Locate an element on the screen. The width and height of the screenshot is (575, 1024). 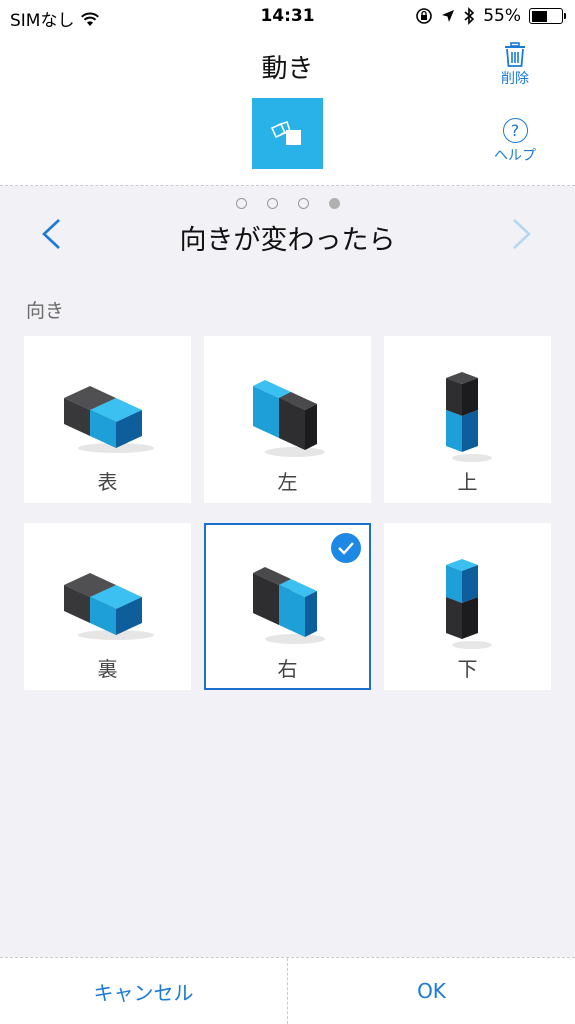
orientation-option-label: 下 is located at coordinates (467, 669).